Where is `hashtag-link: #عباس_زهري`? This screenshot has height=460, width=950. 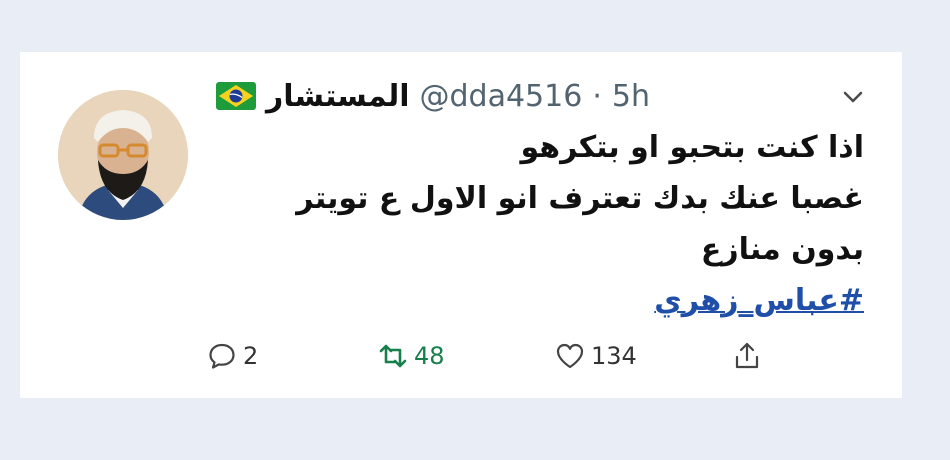
hashtag-link: #عباس_زهري is located at coordinates (759, 300).